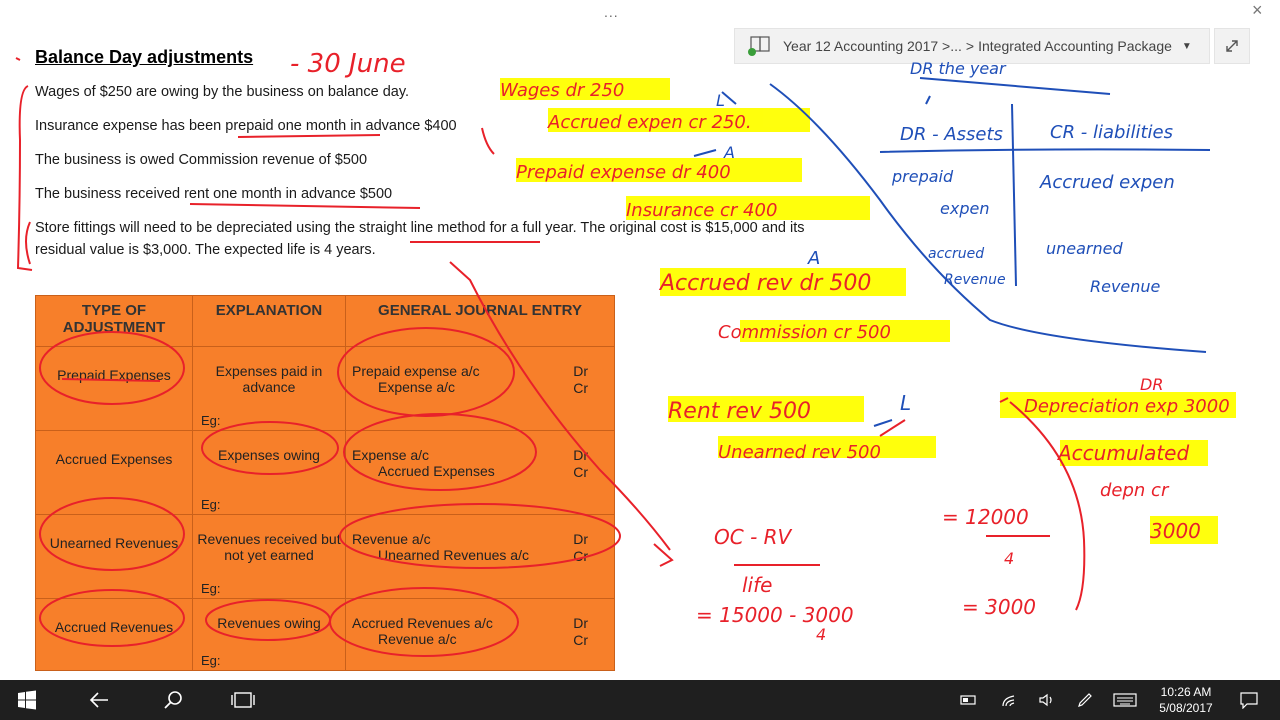 The width and height of the screenshot is (1280, 720). What do you see at coordinates (739, 411) in the screenshot?
I see `rent-entry: Rent rev 500` at bounding box center [739, 411].